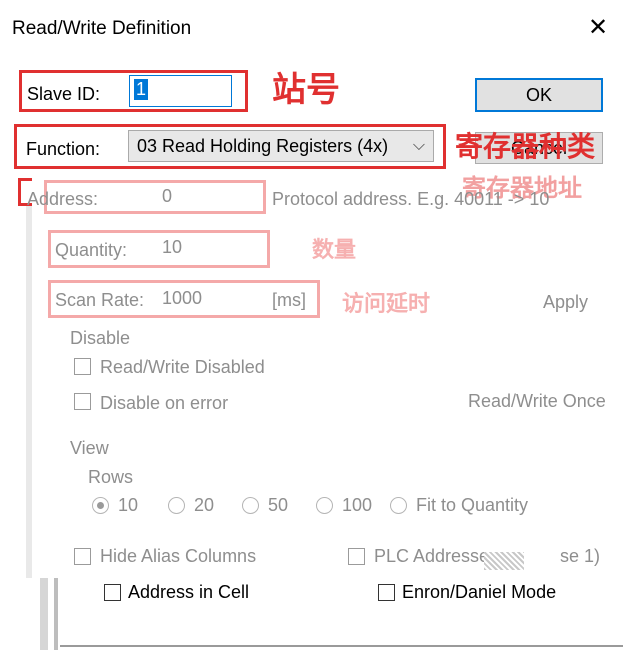 The image size is (623, 650). Describe the element at coordinates (418, 145) in the screenshot. I see `chevron-down-icon: ⌵` at that location.